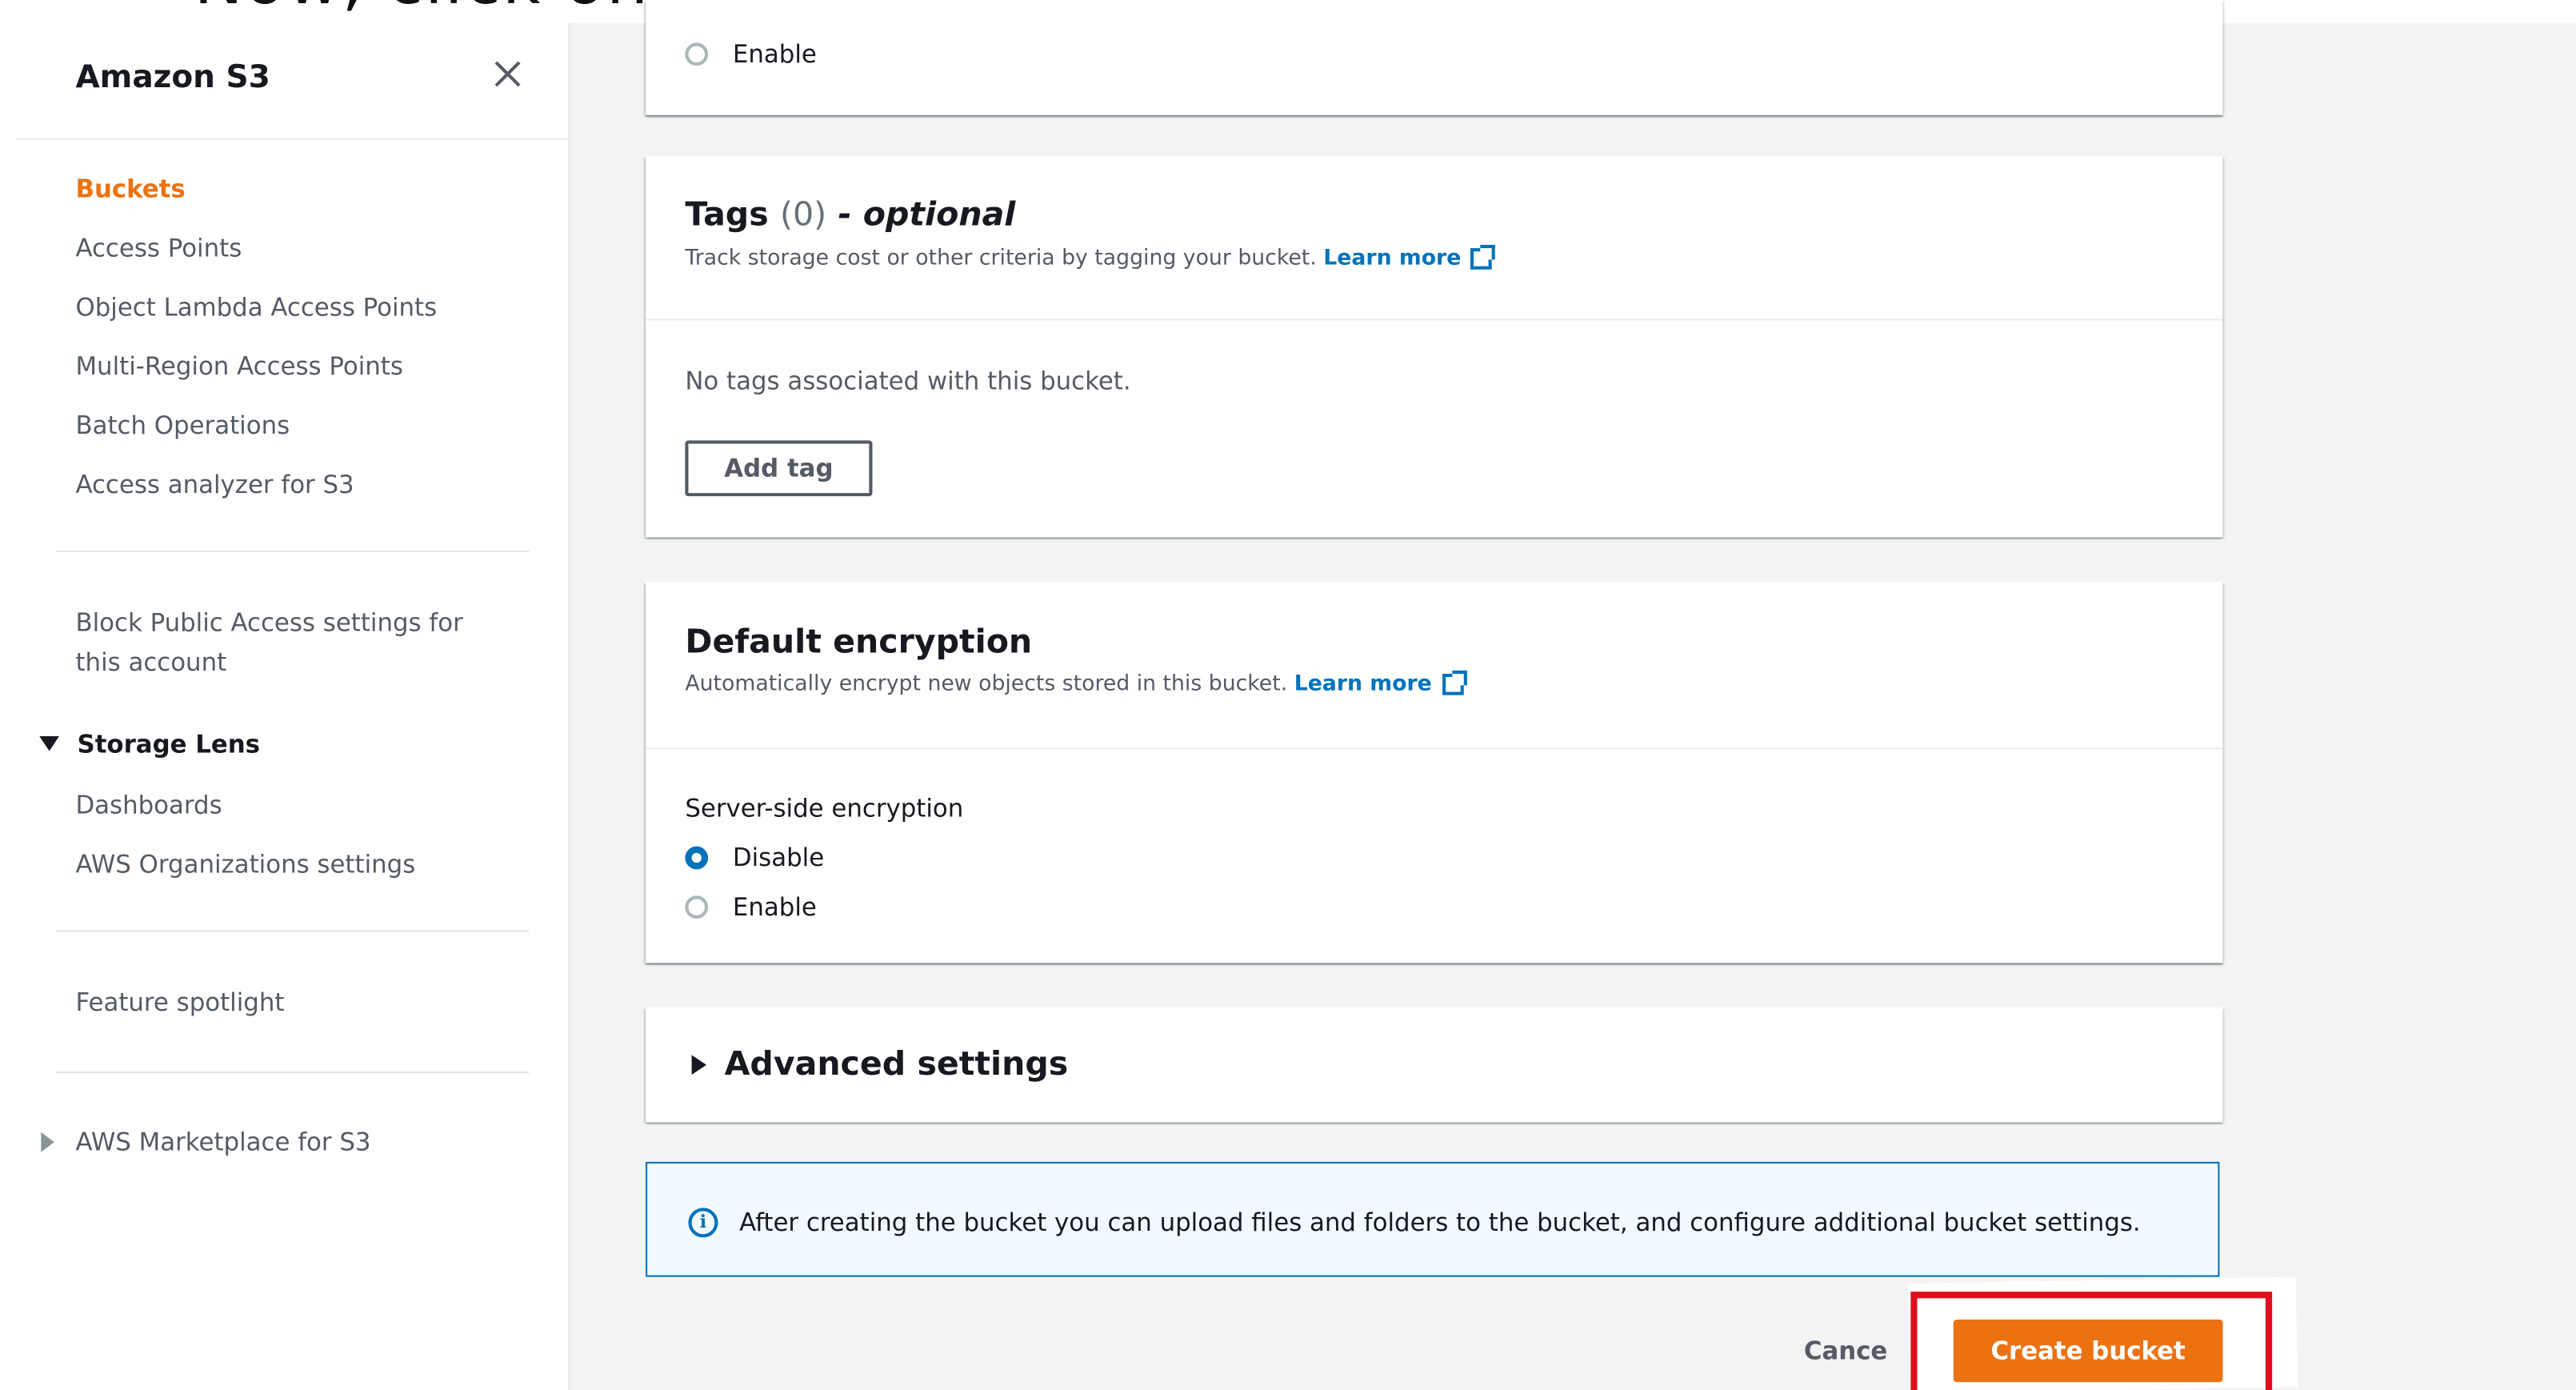 The height and width of the screenshot is (1390, 2576). Describe the element at coordinates (1434, 58) in the screenshot. I see `object-lock-card: Enable` at that location.